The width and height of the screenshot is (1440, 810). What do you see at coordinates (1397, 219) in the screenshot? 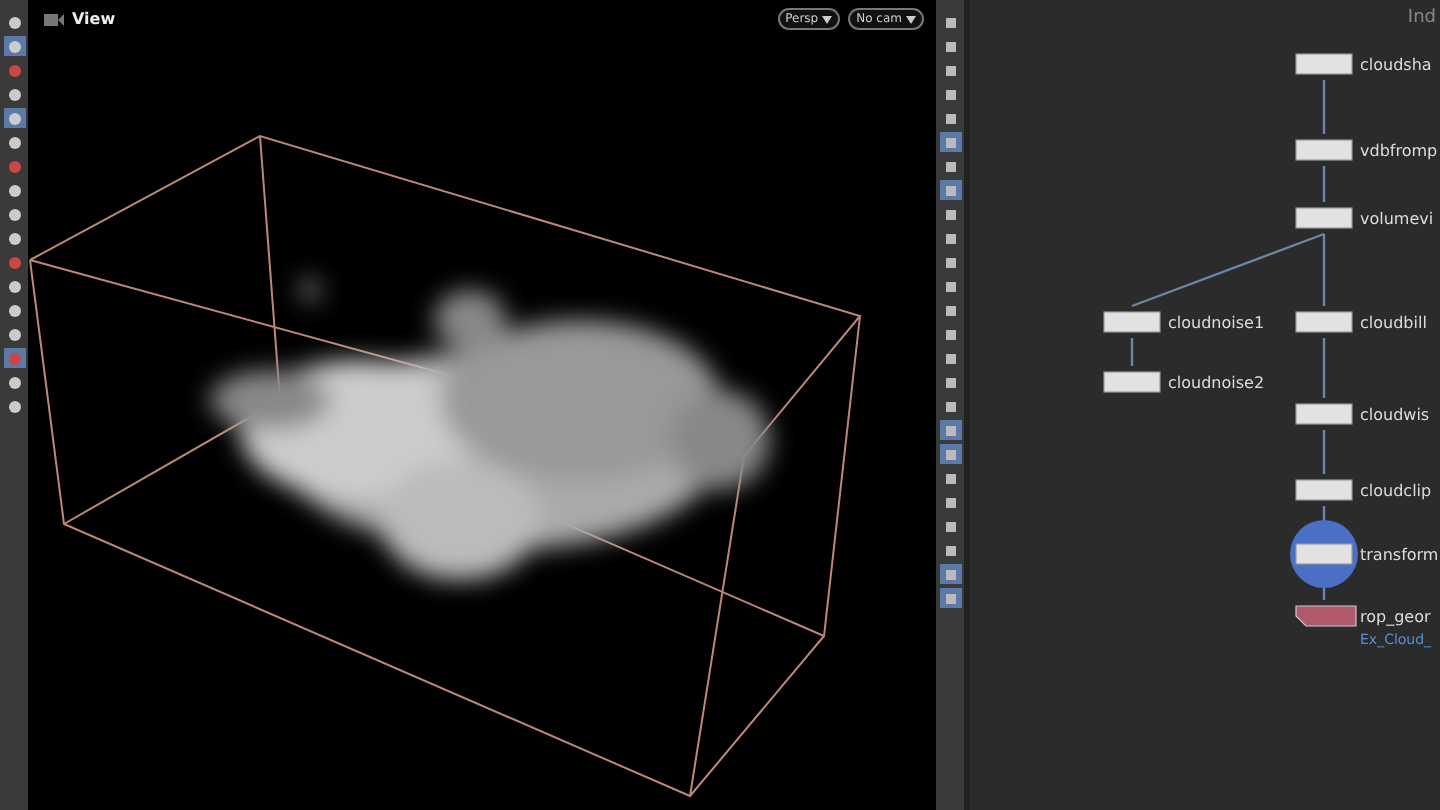
I see `node-label: volumevi` at bounding box center [1397, 219].